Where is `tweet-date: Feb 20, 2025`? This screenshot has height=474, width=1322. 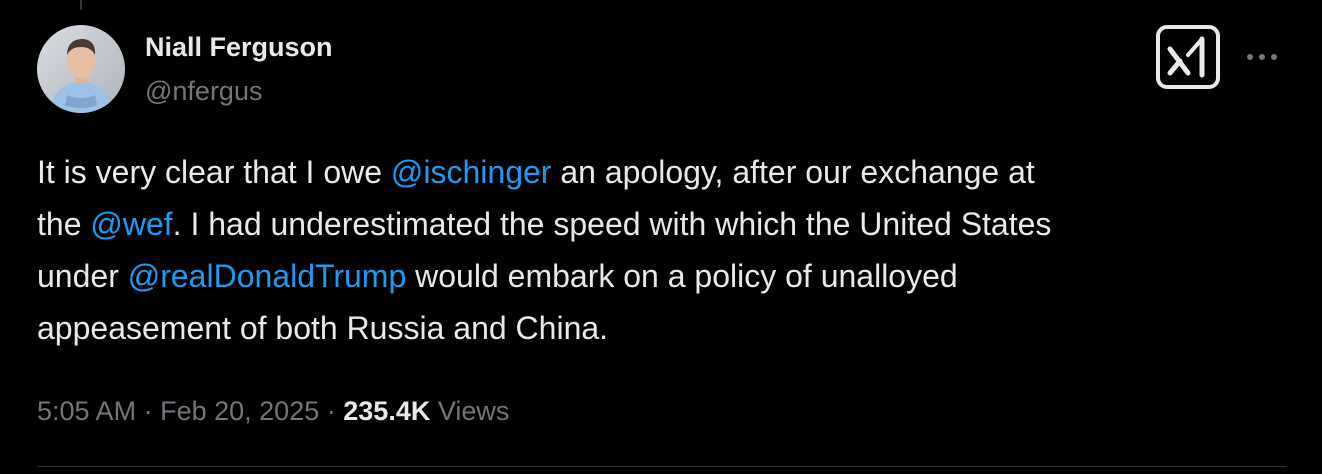 tweet-date: Feb 20, 2025 is located at coordinates (240, 411).